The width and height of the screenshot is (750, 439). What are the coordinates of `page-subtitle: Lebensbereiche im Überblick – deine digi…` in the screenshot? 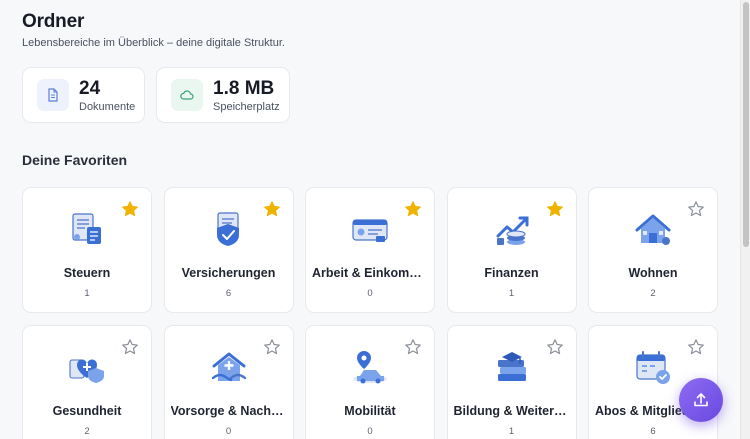 It's located at (153, 43).